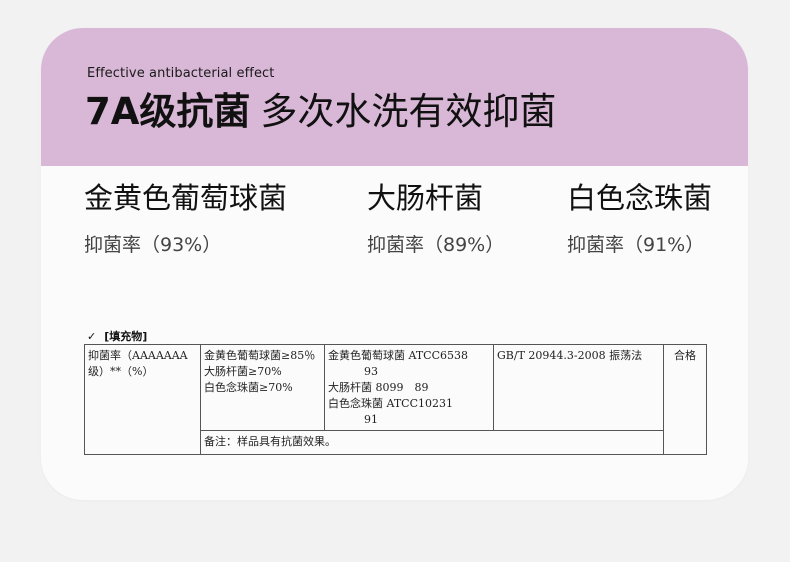 The width and height of the screenshot is (790, 562). Describe the element at coordinates (121, 371) in the screenshot. I see `item-line: 级）**（%）` at that location.